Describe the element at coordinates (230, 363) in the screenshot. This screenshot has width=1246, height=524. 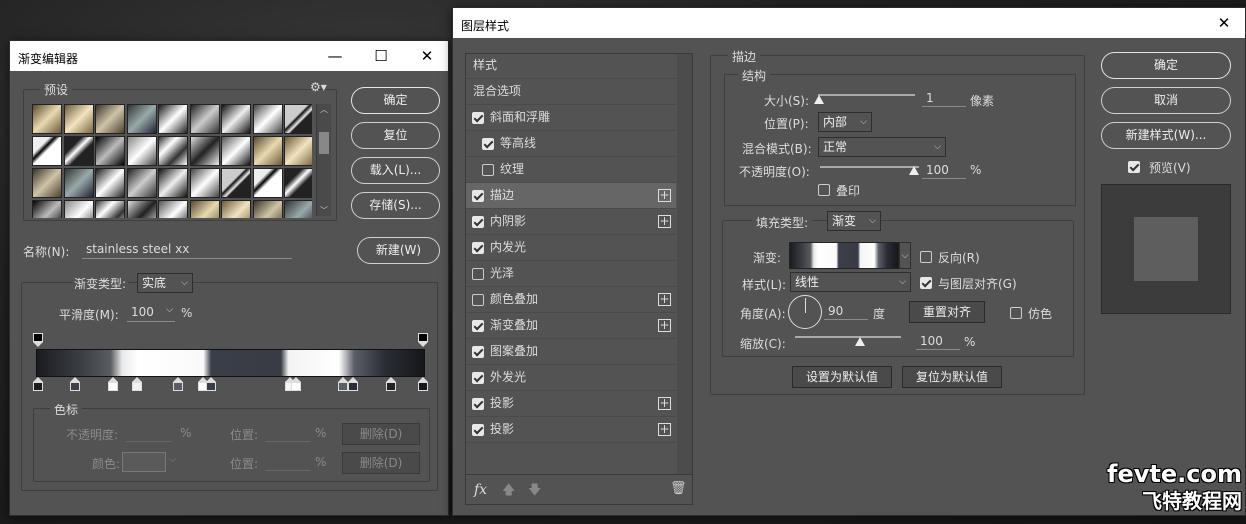
I see `gradient-bar` at that location.